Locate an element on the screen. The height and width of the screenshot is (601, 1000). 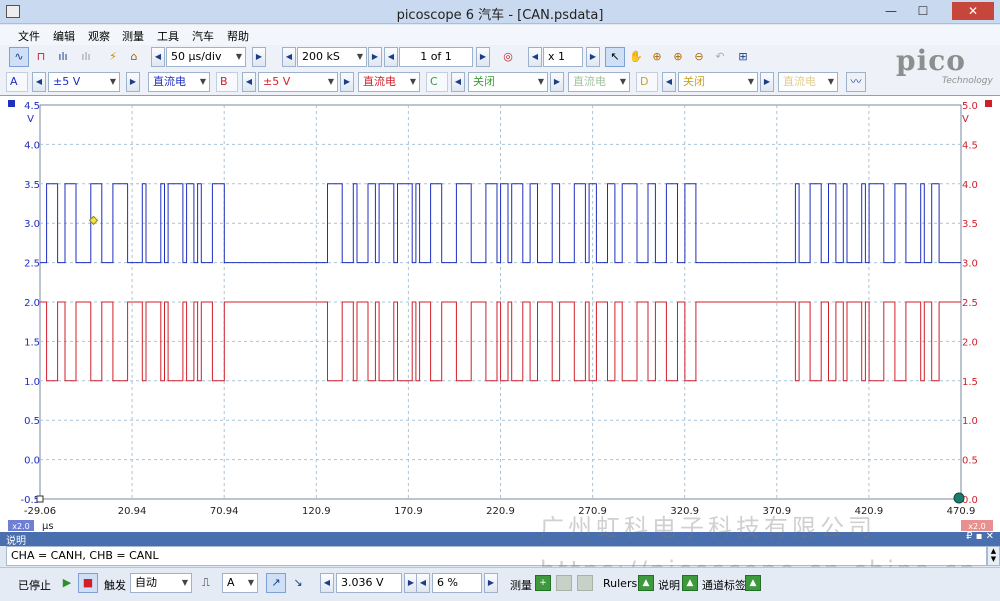
timebase-select: 50 µs/div ▼ is located at coordinates (206, 57).